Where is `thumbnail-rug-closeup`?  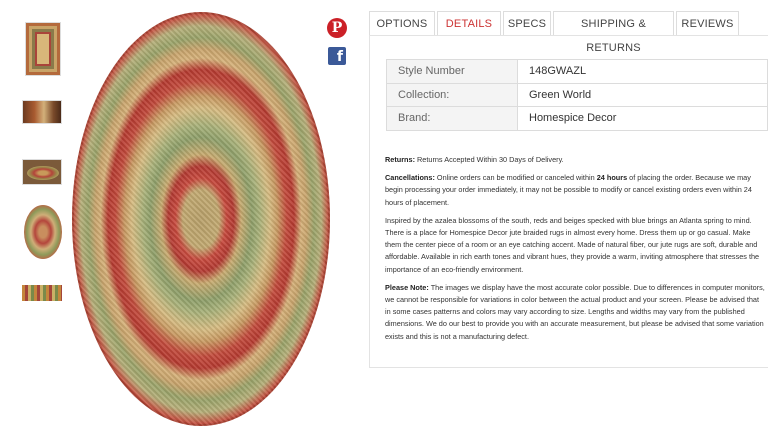
thumbnail-rug-closeup is located at coordinates (42, 112).